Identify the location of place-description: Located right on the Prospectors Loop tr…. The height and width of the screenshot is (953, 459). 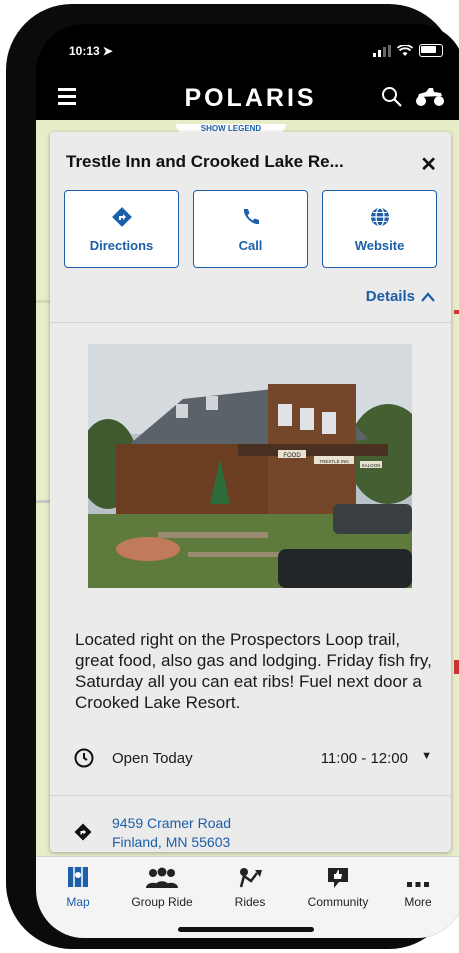
(253, 671).